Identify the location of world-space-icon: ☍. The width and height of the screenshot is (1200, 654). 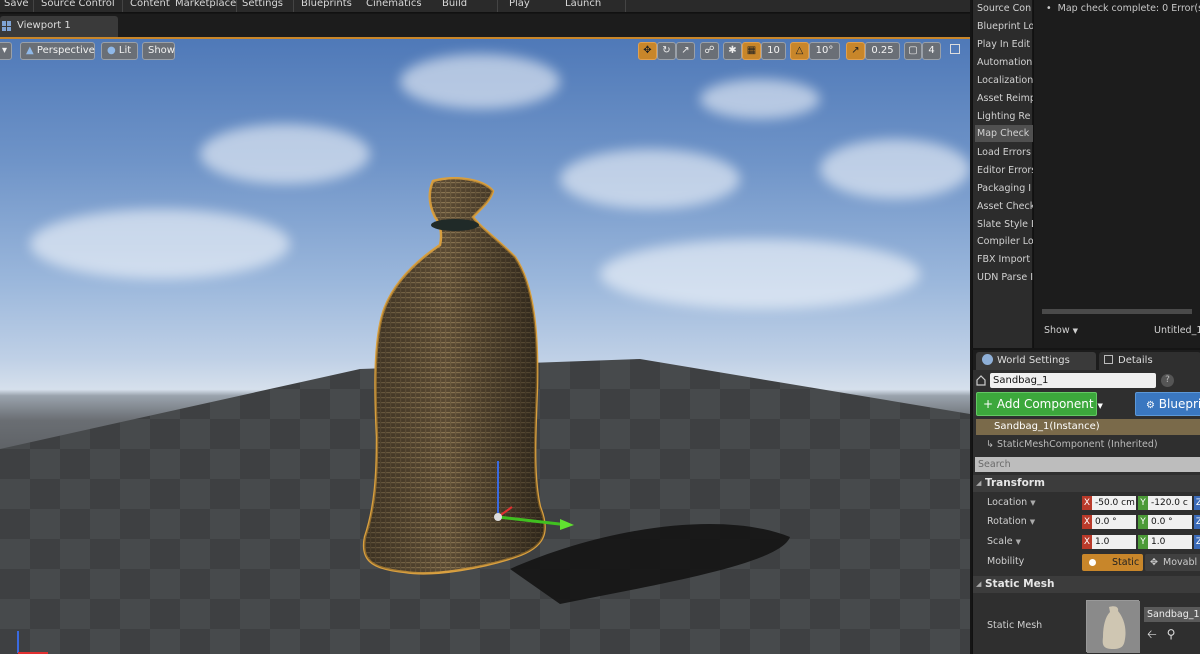
(709, 51).